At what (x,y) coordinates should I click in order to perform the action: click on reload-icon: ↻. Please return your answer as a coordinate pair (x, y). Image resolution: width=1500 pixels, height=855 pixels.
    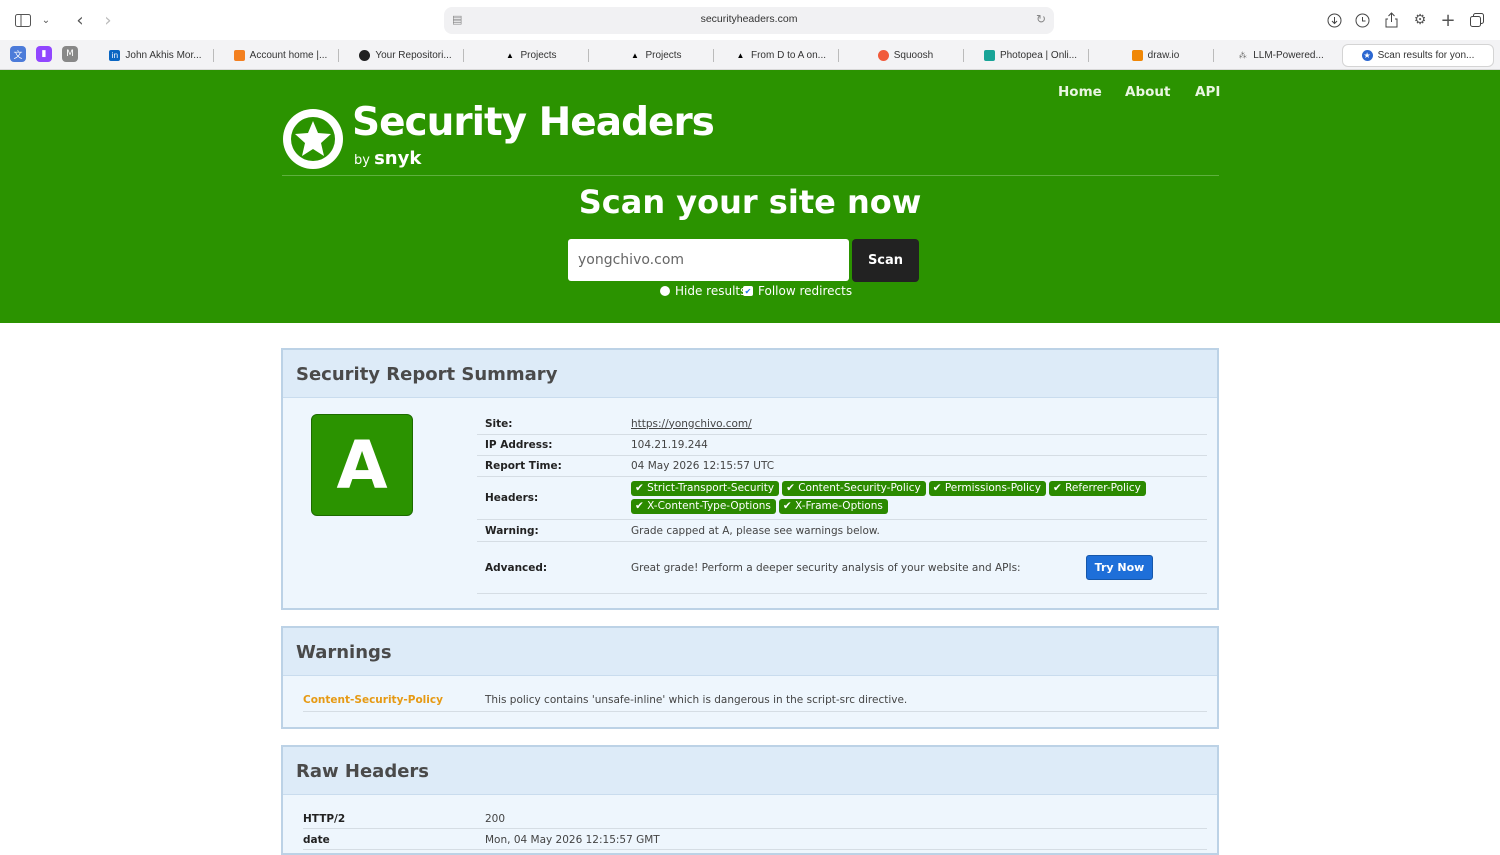
    Looking at the image, I should click on (1041, 19).